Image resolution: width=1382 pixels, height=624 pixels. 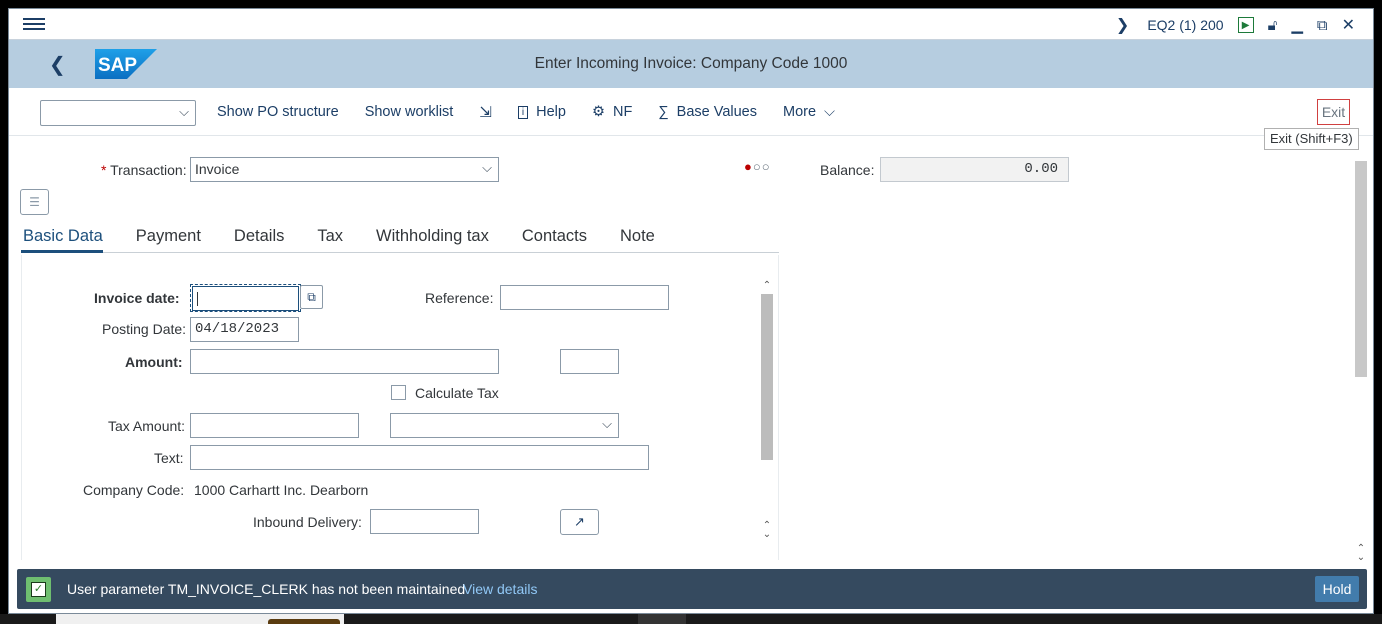 I want to click on play-icon: ▶, so click(x=1245, y=25).